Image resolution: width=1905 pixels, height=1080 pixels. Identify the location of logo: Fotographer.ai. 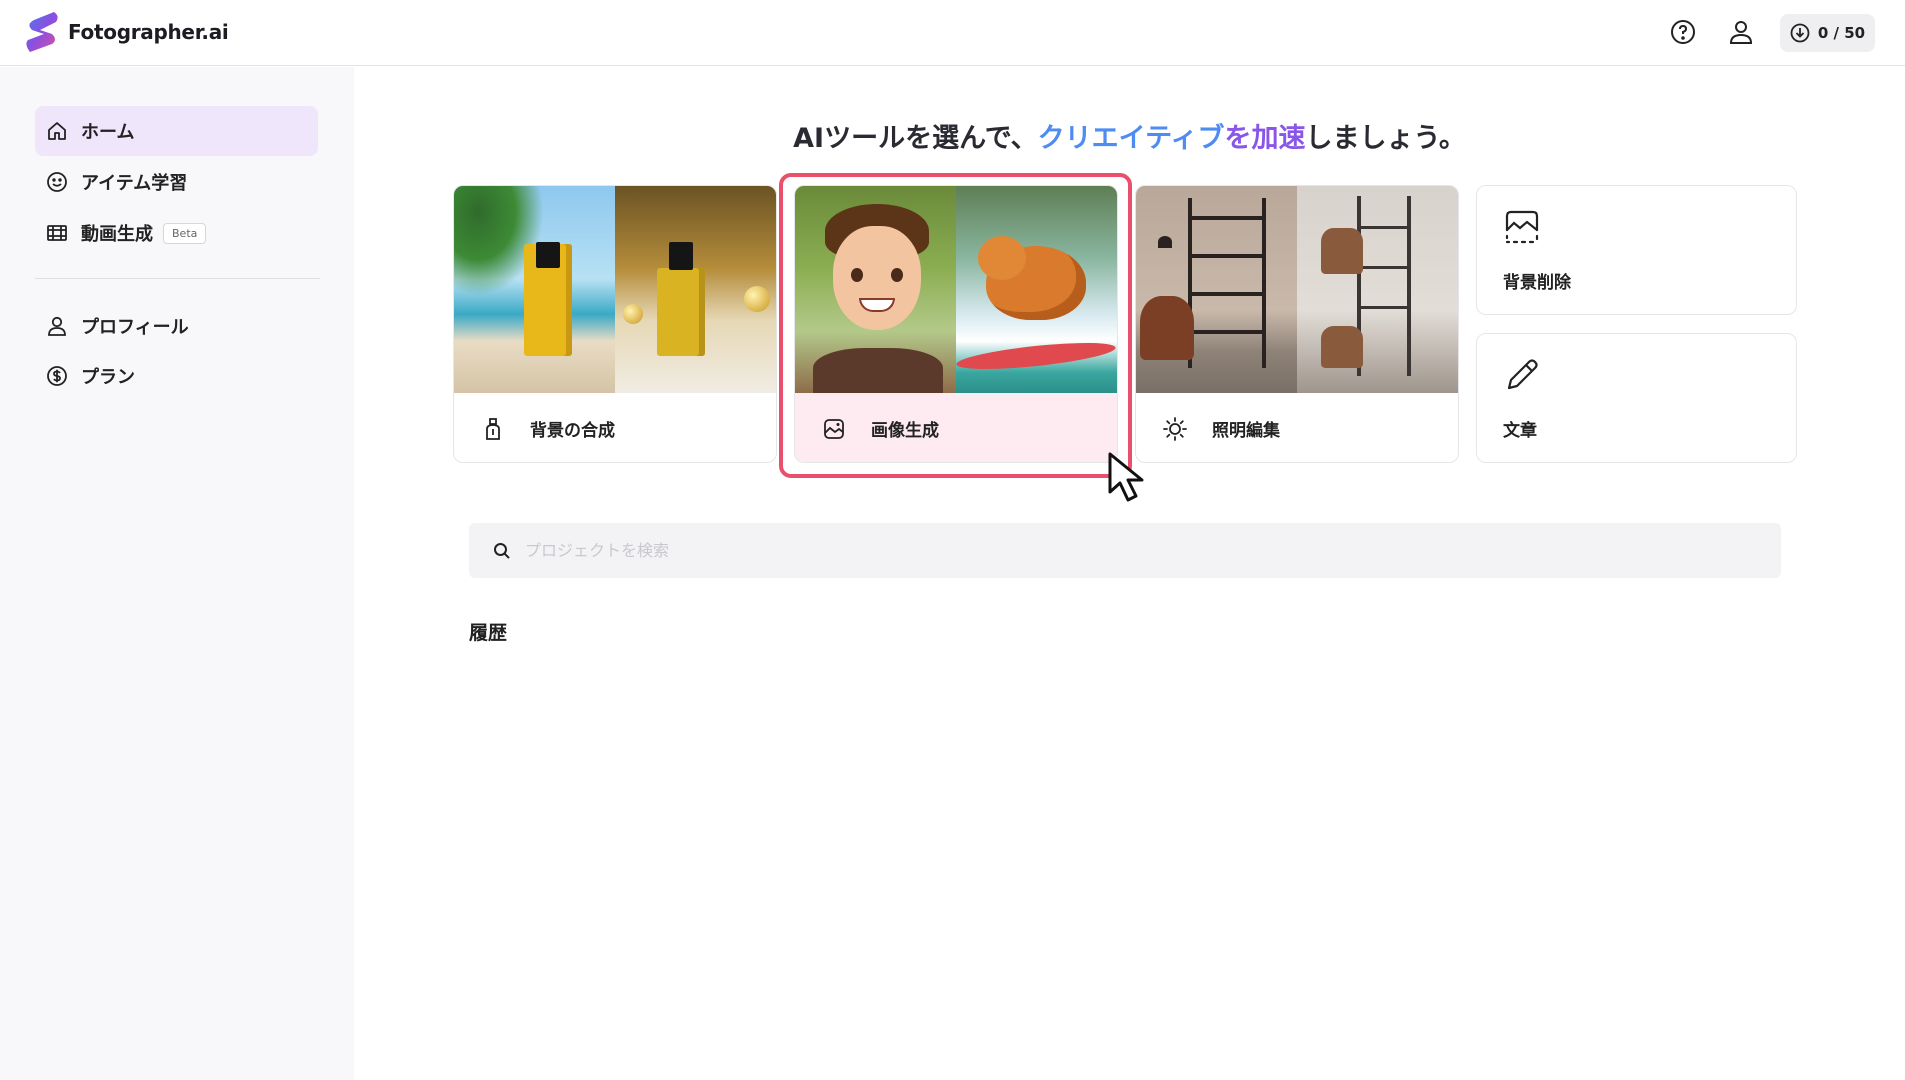
(126, 32).